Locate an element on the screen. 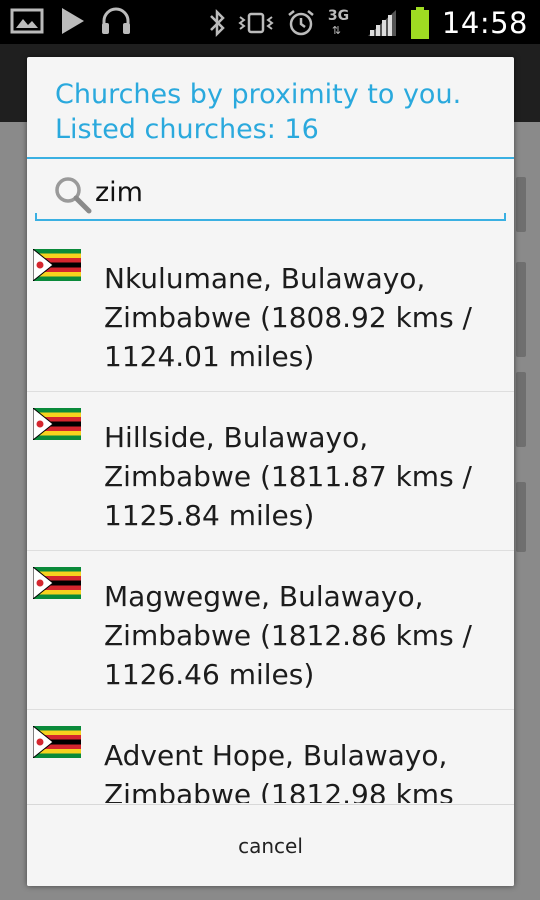  dialog-title-line1: Churches by proximity to you. is located at coordinates (258, 94).